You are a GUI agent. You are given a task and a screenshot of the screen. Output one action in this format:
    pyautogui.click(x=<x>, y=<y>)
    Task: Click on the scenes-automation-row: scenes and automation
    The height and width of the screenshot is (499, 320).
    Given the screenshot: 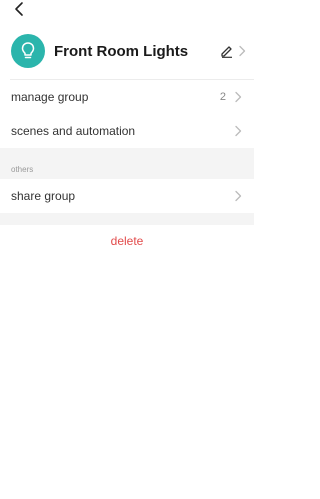 What is the action you would take?
    pyautogui.click(x=127, y=131)
    